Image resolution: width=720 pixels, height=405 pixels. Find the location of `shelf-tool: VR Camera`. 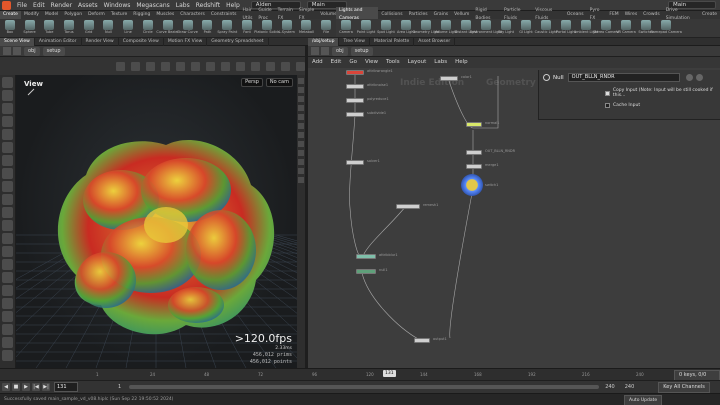

shelf-tool: VR Camera is located at coordinates (626, 28).